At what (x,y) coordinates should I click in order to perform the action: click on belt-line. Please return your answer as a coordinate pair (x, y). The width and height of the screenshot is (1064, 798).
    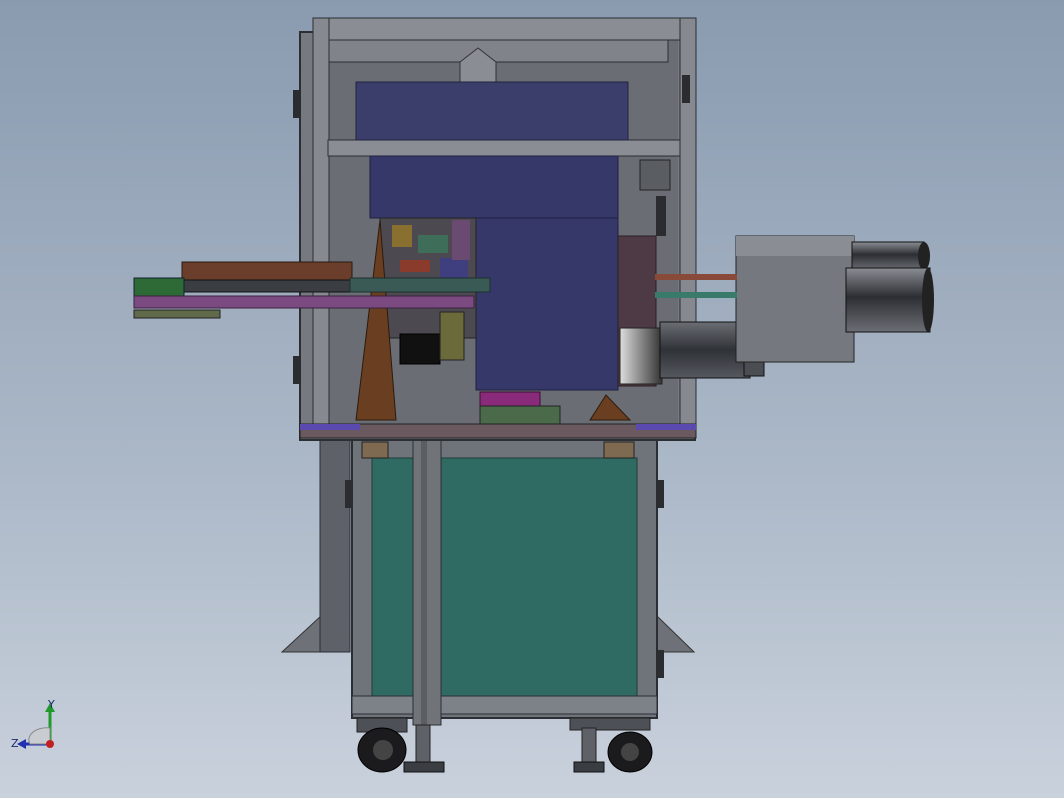
    Looking at the image, I should click on (696, 277).